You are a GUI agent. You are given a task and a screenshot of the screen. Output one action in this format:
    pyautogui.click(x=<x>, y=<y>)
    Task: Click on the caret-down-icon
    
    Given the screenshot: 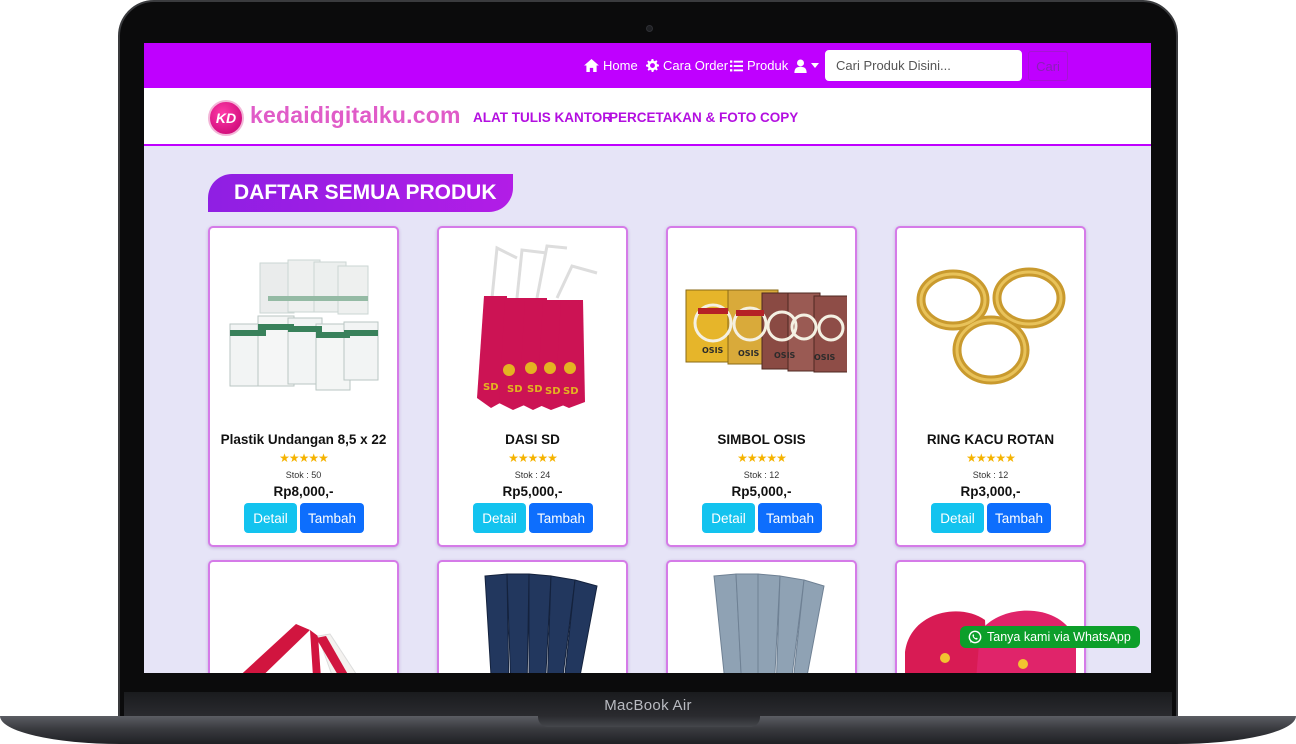 What is the action you would take?
    pyautogui.click(x=815, y=65)
    